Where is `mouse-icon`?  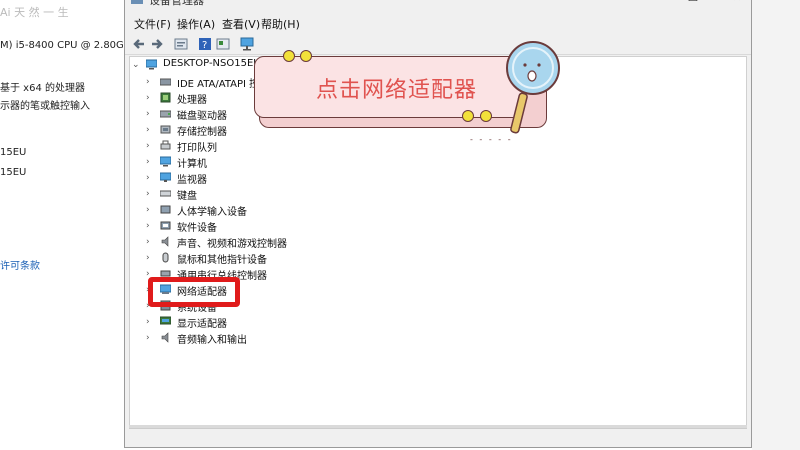 mouse-icon is located at coordinates (165, 257).